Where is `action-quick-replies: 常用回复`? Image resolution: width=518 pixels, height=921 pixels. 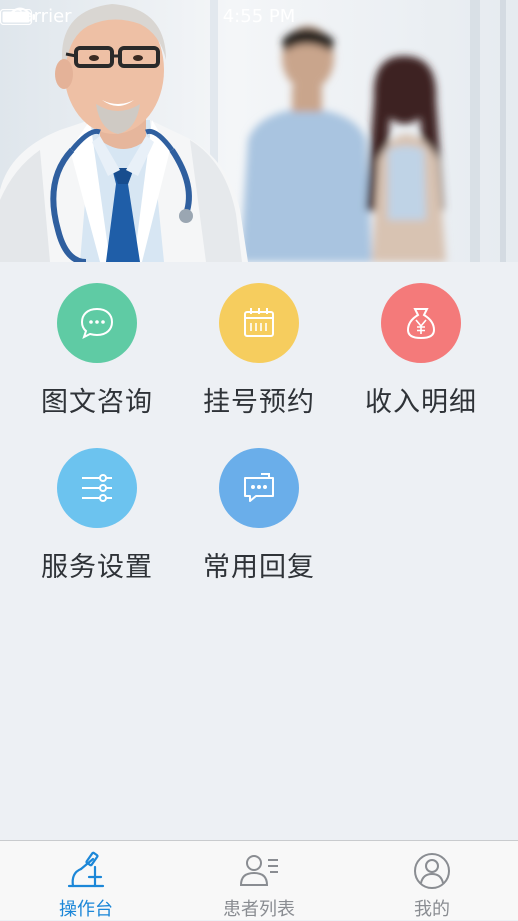
action-quick-replies: 常用回复 is located at coordinates (259, 505).